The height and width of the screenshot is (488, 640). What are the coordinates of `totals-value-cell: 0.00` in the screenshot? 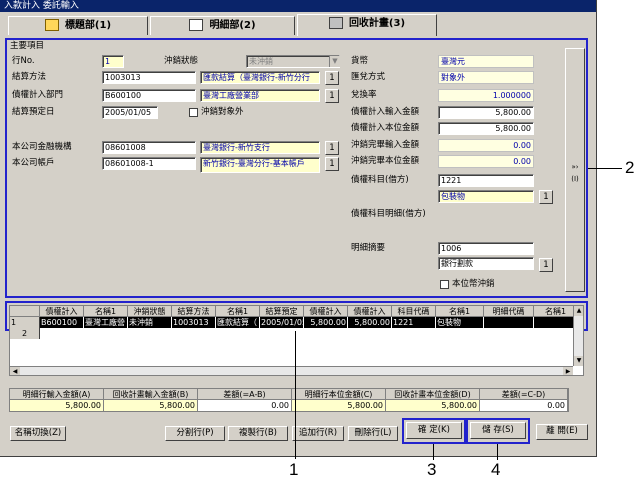 It's located at (245, 405).